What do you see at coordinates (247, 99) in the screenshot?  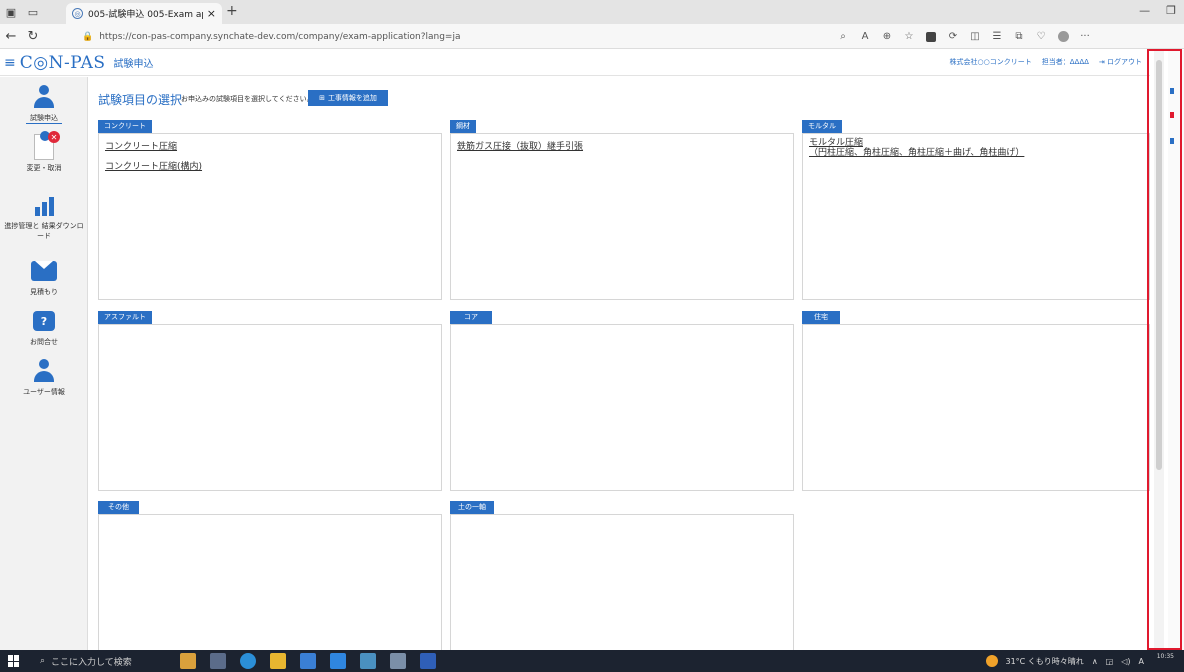 I see `page-hint: お申込みの試験項目を選択してください。` at bounding box center [247, 99].